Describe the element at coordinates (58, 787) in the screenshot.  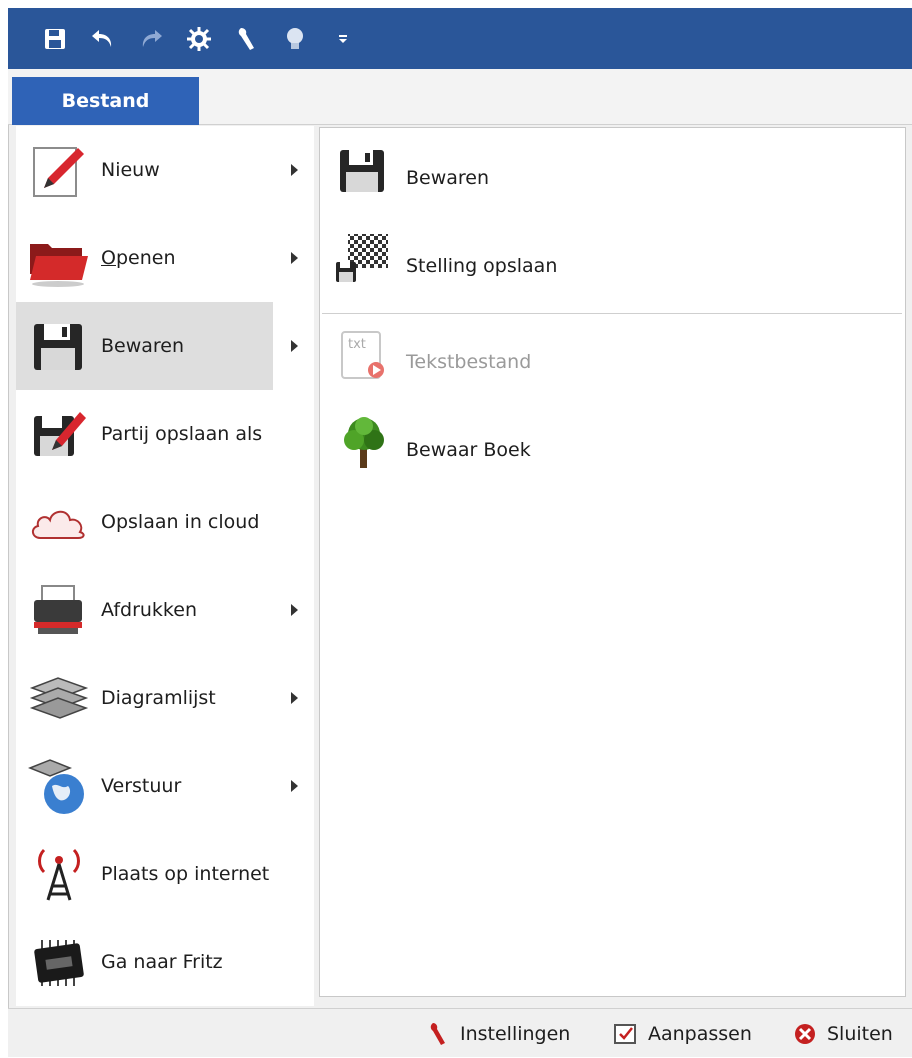
I see `globe-icon` at that location.